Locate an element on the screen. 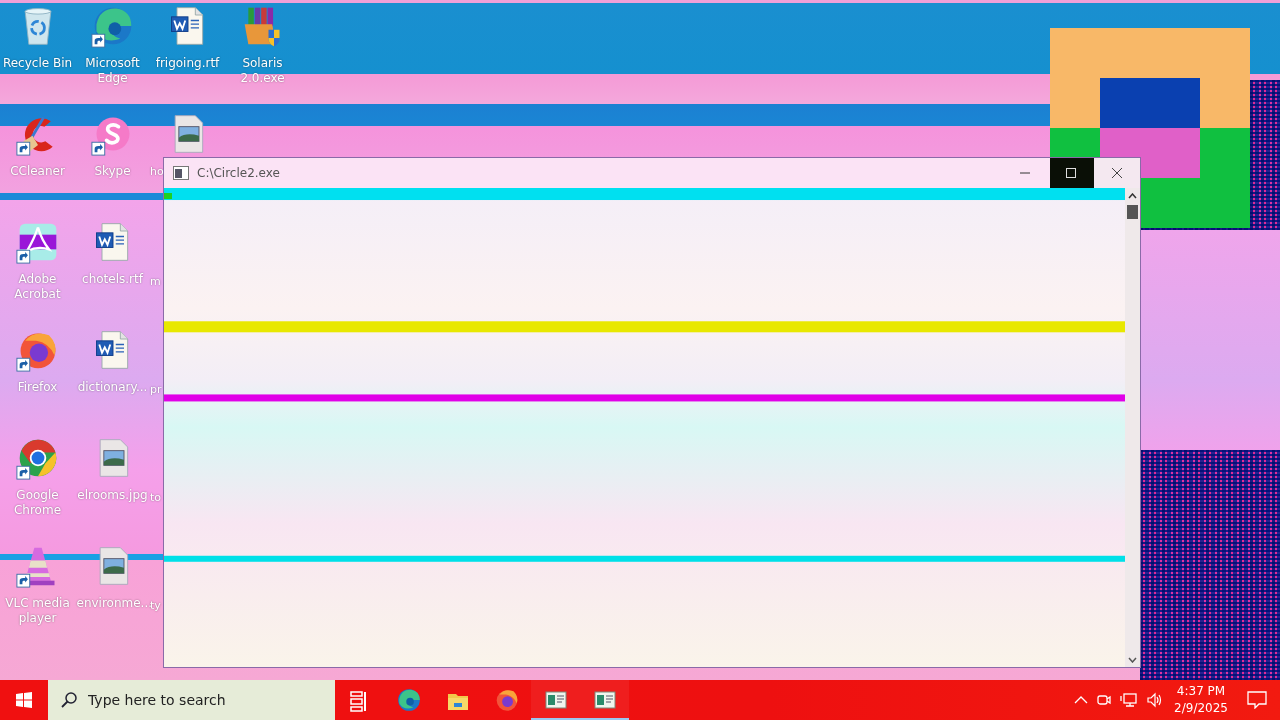 Image resolution: width=1280 pixels, height=720 pixels. icon-label: Recycle Bin is located at coordinates (37, 63).